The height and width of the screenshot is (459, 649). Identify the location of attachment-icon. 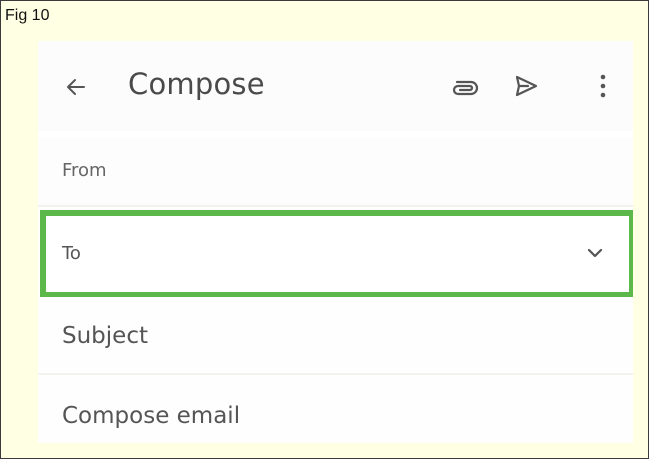
(464, 88).